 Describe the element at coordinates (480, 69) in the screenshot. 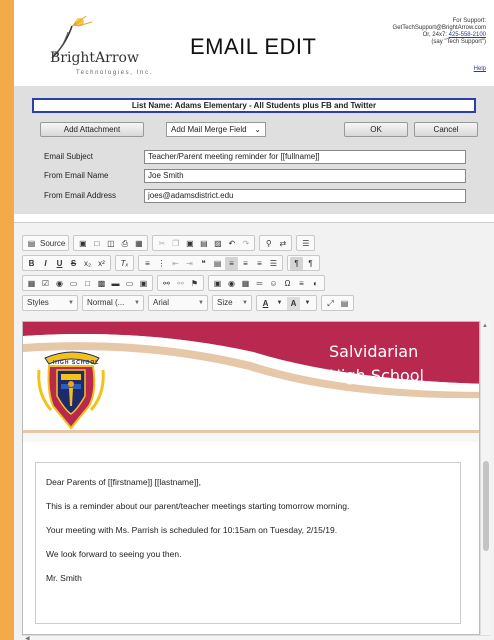

I see `help-link: Help` at that location.